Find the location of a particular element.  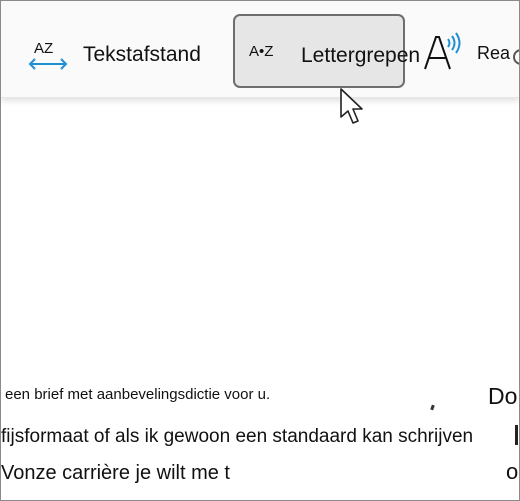

overflow-icon is located at coordinates (516, 57).